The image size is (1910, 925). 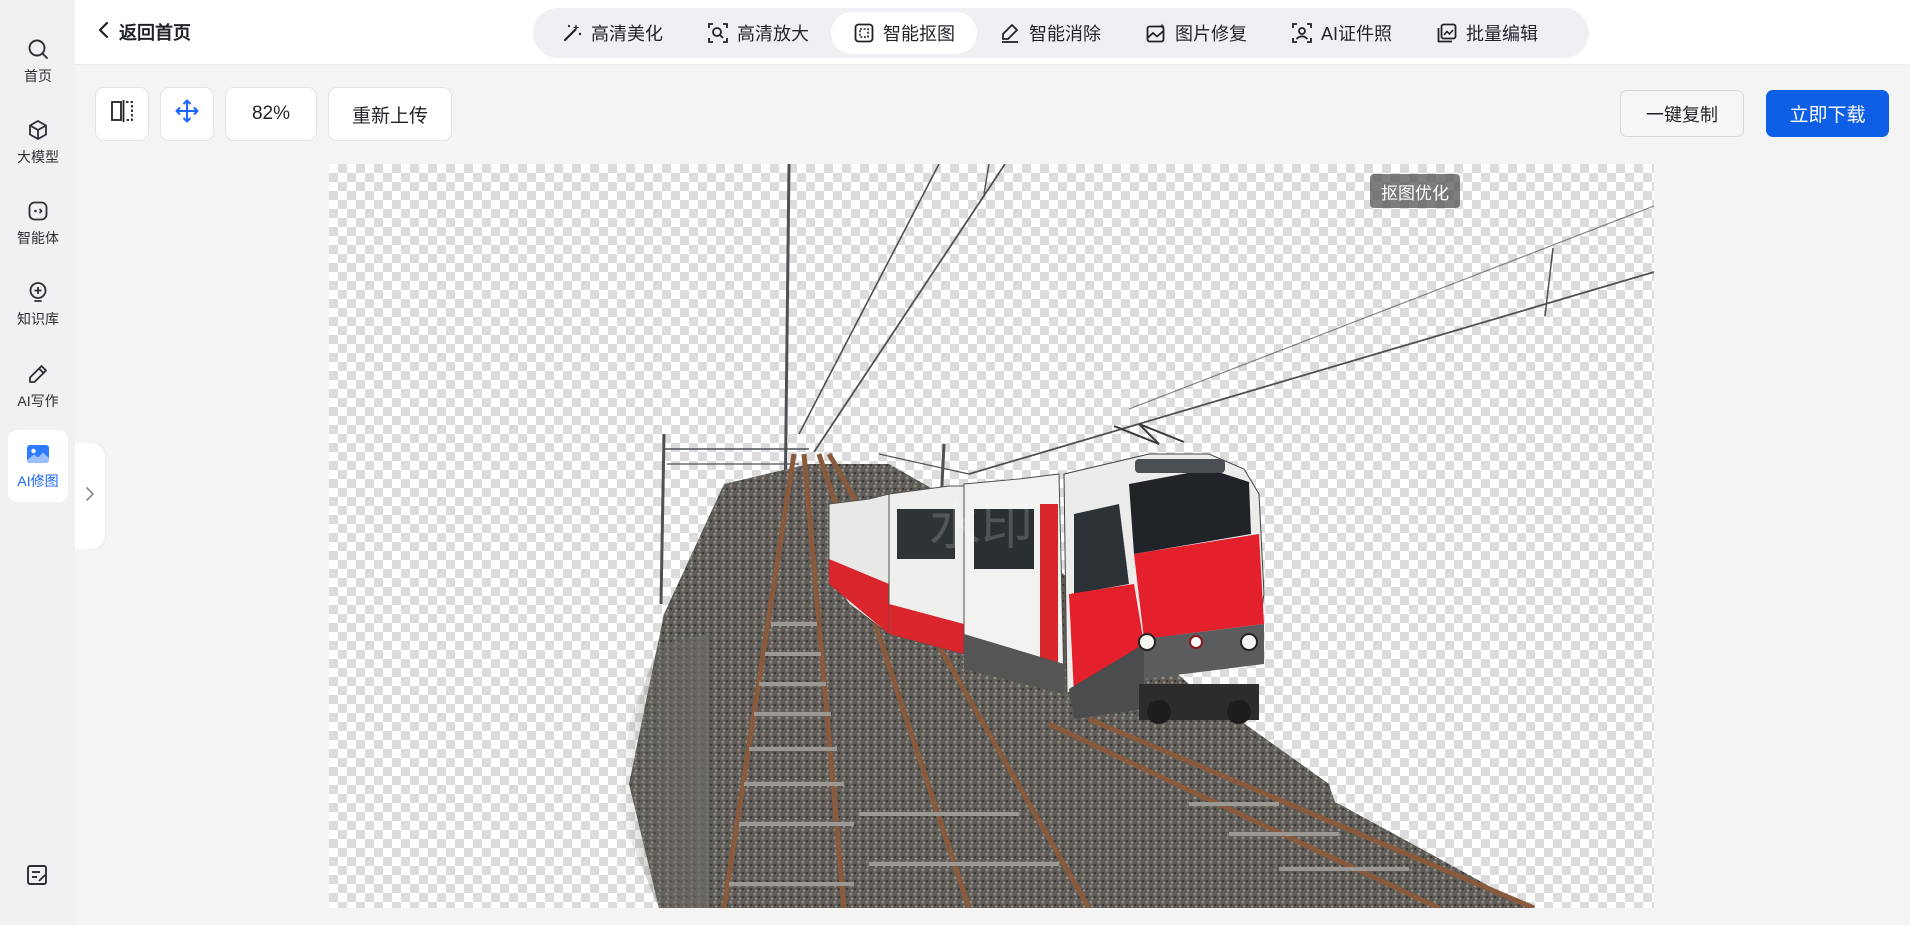 I want to click on move-icon, so click(x=187, y=114).